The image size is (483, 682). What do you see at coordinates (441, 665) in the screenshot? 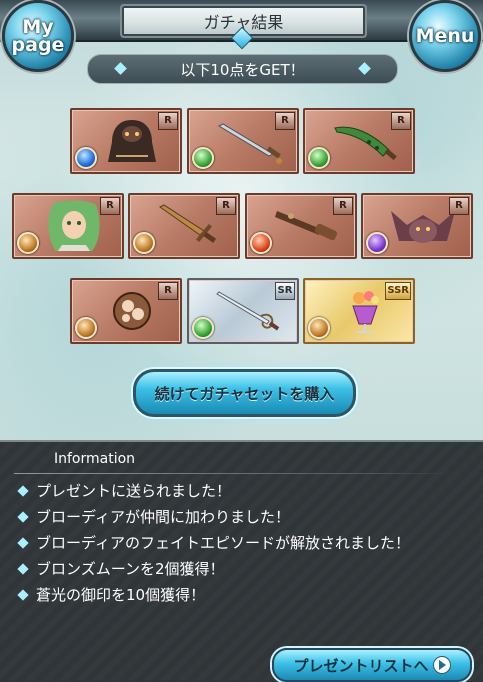
I see `arrow-right-icon` at bounding box center [441, 665].